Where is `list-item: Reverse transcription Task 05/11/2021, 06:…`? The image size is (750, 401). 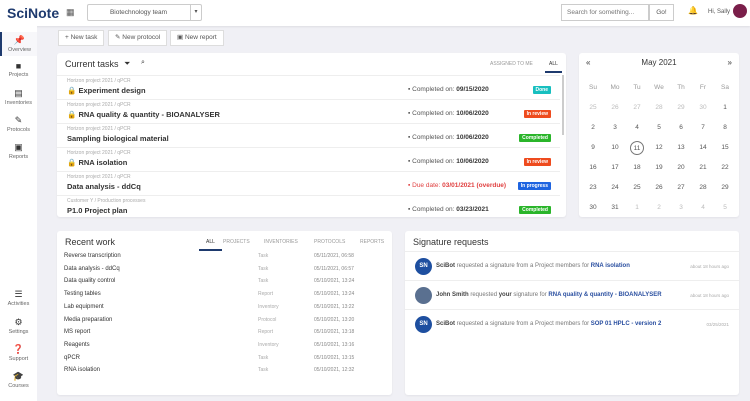
list-item: Reverse transcription Task 05/11/2021, 06:… is located at coordinates (224, 259).